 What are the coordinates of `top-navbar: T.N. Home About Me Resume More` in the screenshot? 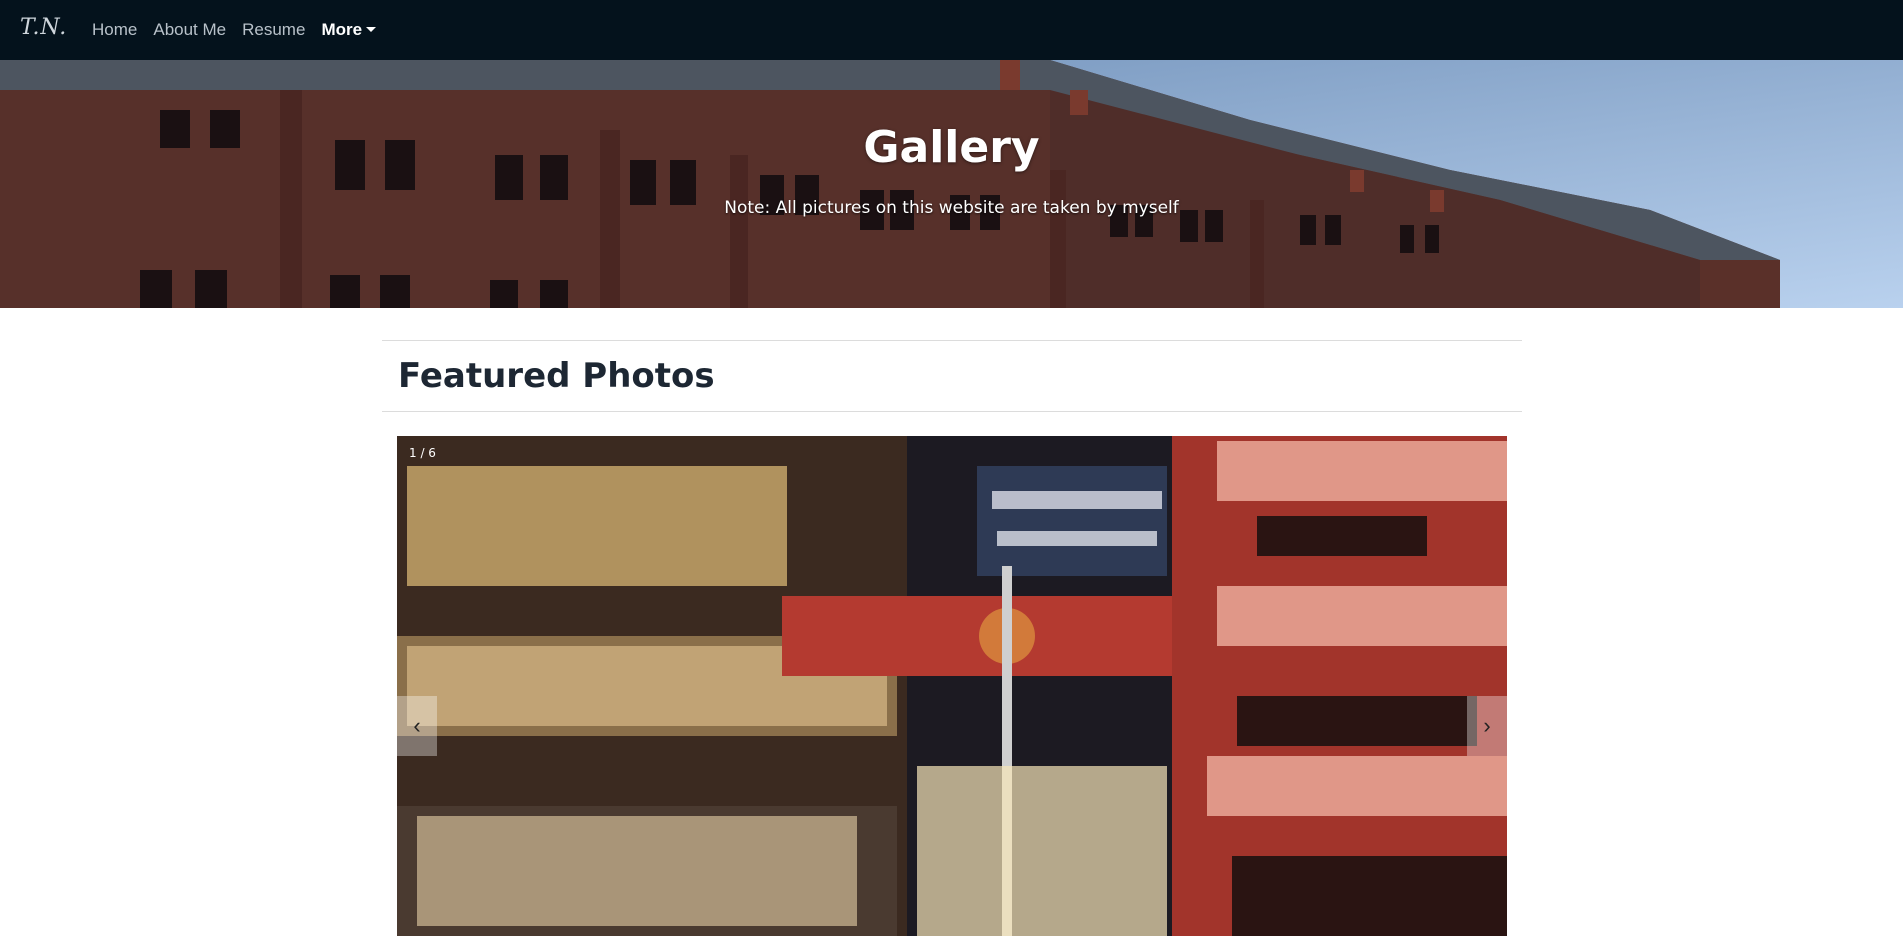 It's located at (951, 30).